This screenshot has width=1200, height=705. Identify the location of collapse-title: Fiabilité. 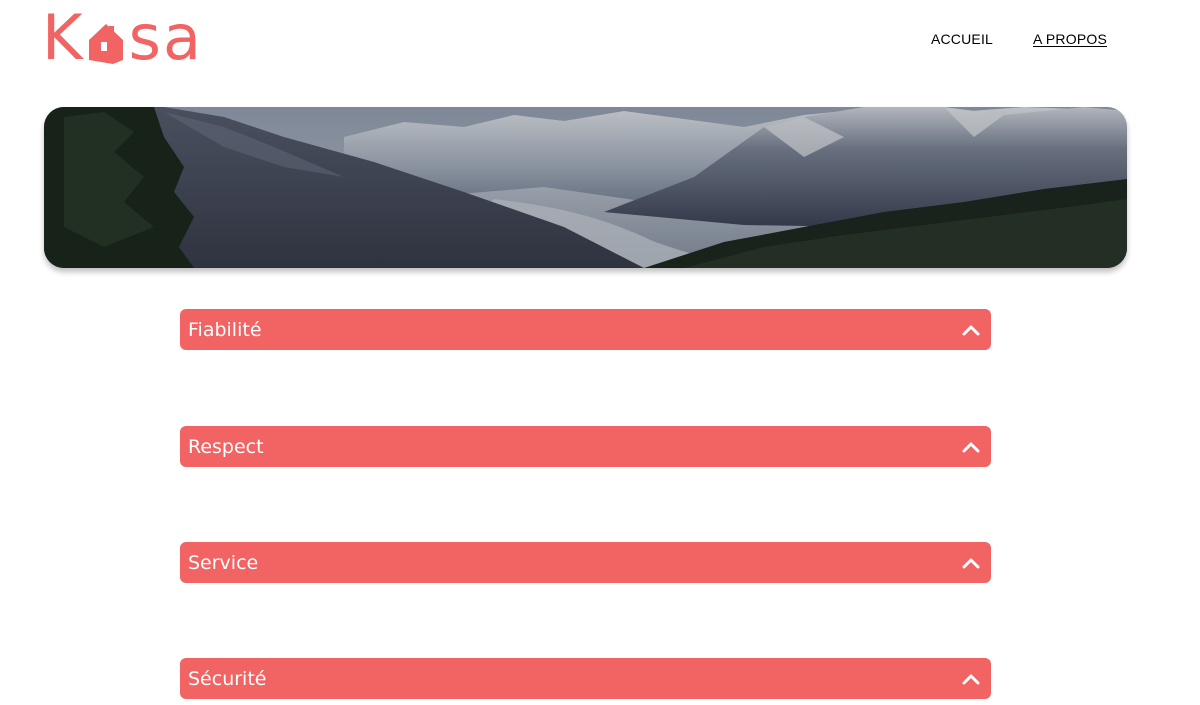
(225, 329).